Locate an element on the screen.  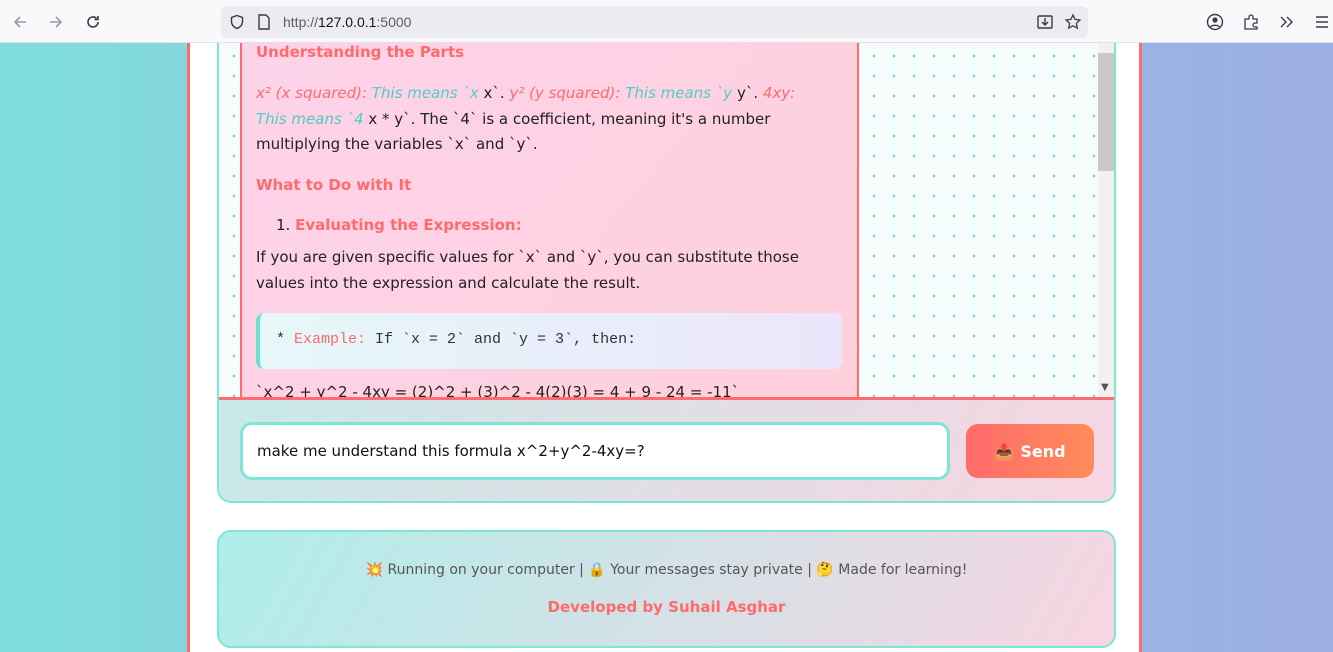
developer-credit: Developed by Suhail Asghar is located at coordinates (666, 607).